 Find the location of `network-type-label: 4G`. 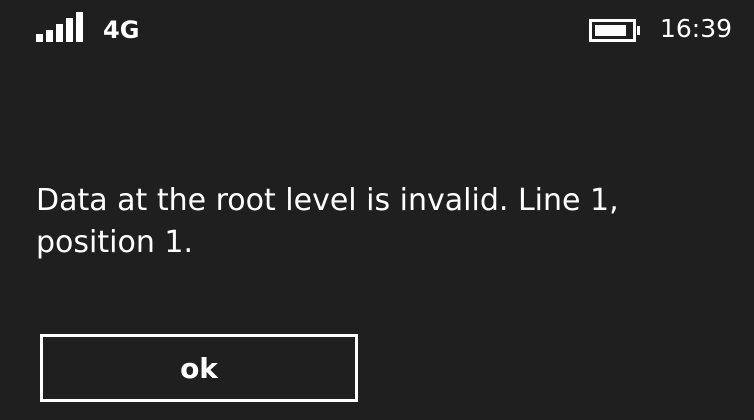

network-type-label: 4G is located at coordinates (121, 30).